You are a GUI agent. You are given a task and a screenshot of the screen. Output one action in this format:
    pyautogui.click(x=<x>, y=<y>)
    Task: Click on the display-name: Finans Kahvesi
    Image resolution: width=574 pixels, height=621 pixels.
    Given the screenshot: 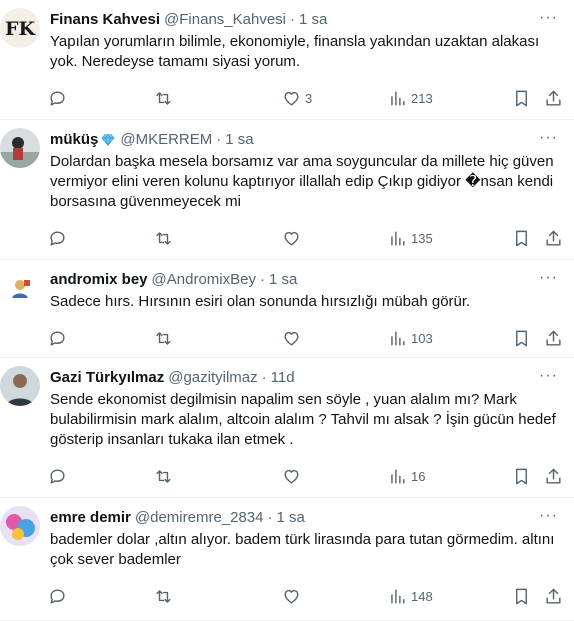 What is the action you would take?
    pyautogui.click(x=105, y=20)
    